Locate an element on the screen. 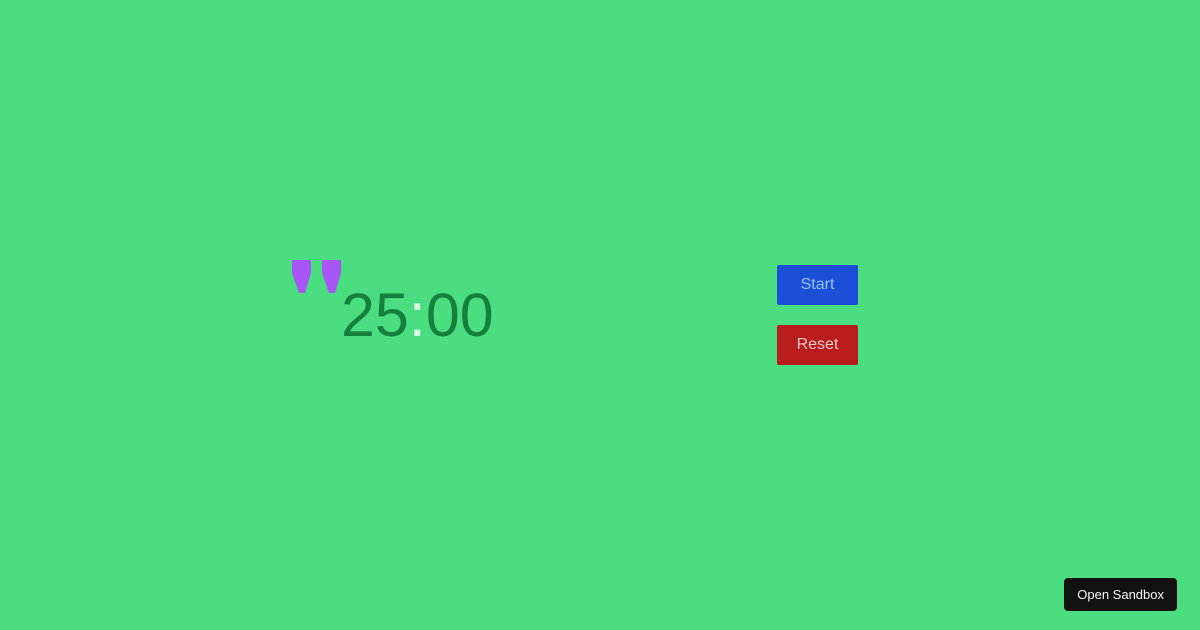  timer-group: 25:00 is located at coordinates (396, 304).